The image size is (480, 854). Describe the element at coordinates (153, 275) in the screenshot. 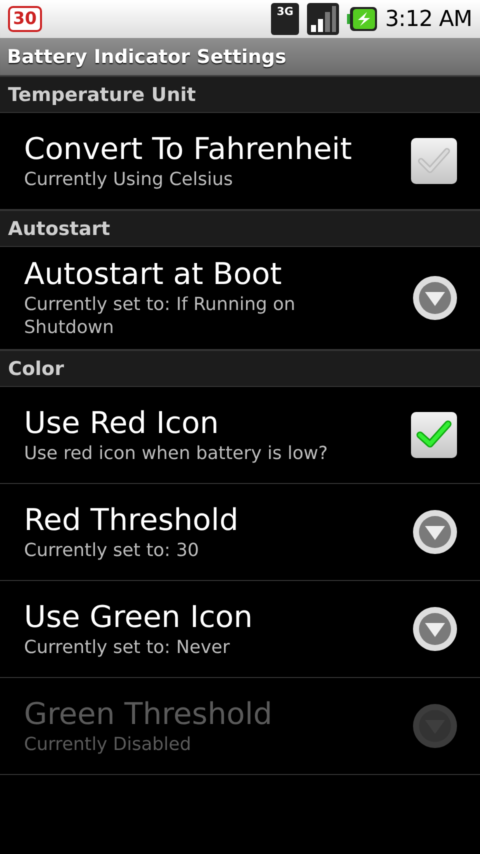

I see `preference-title: Autostart at Boot` at that location.